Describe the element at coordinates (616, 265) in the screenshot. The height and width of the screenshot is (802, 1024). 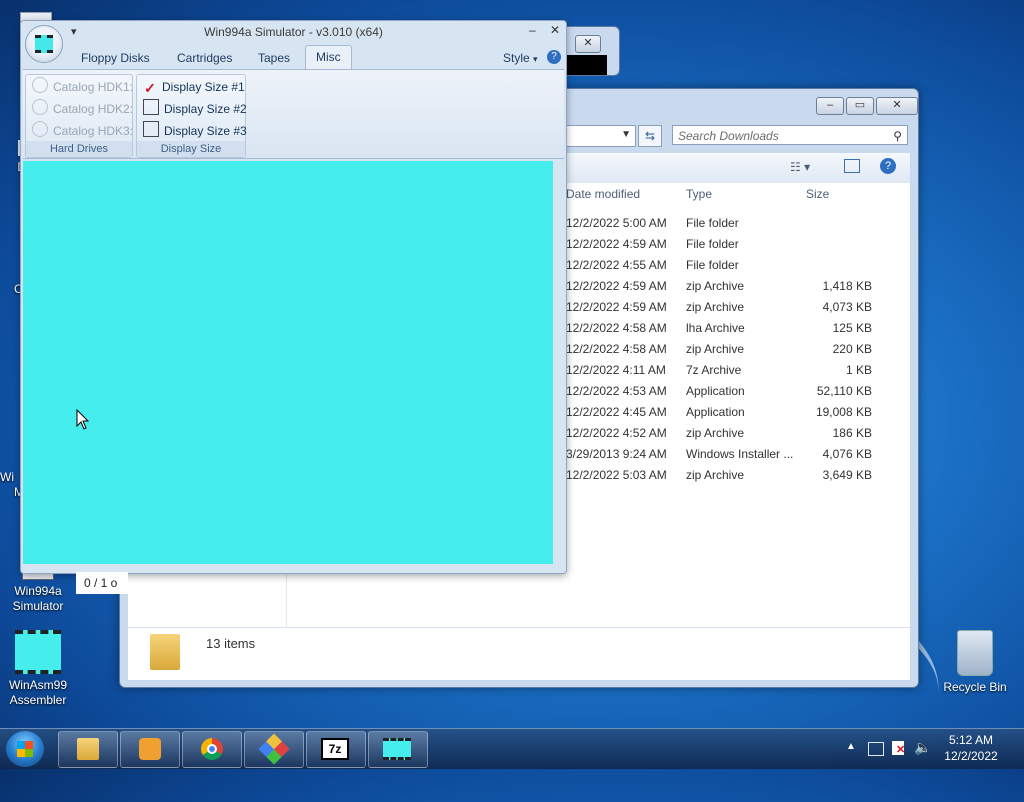
I see `date-cell: 12/2/2022 4:55 AM` at that location.